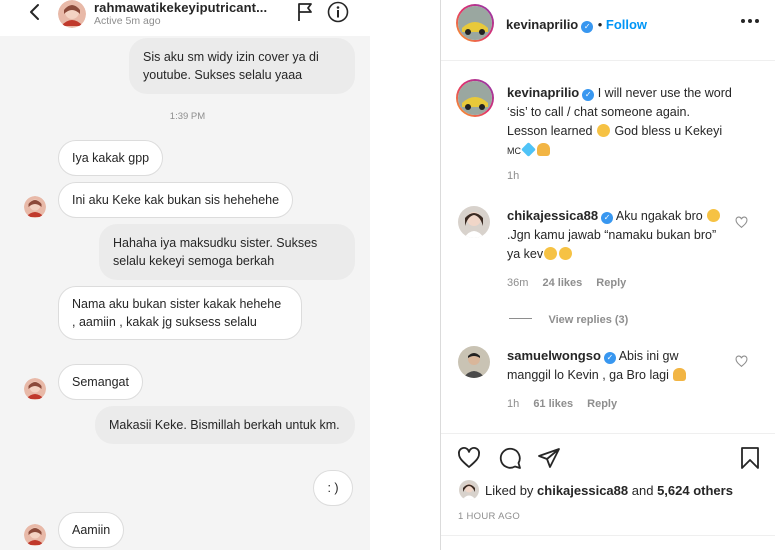 The width and height of the screenshot is (775, 550). I want to click on post-timestamp: 1 HOUR AGO, so click(489, 516).